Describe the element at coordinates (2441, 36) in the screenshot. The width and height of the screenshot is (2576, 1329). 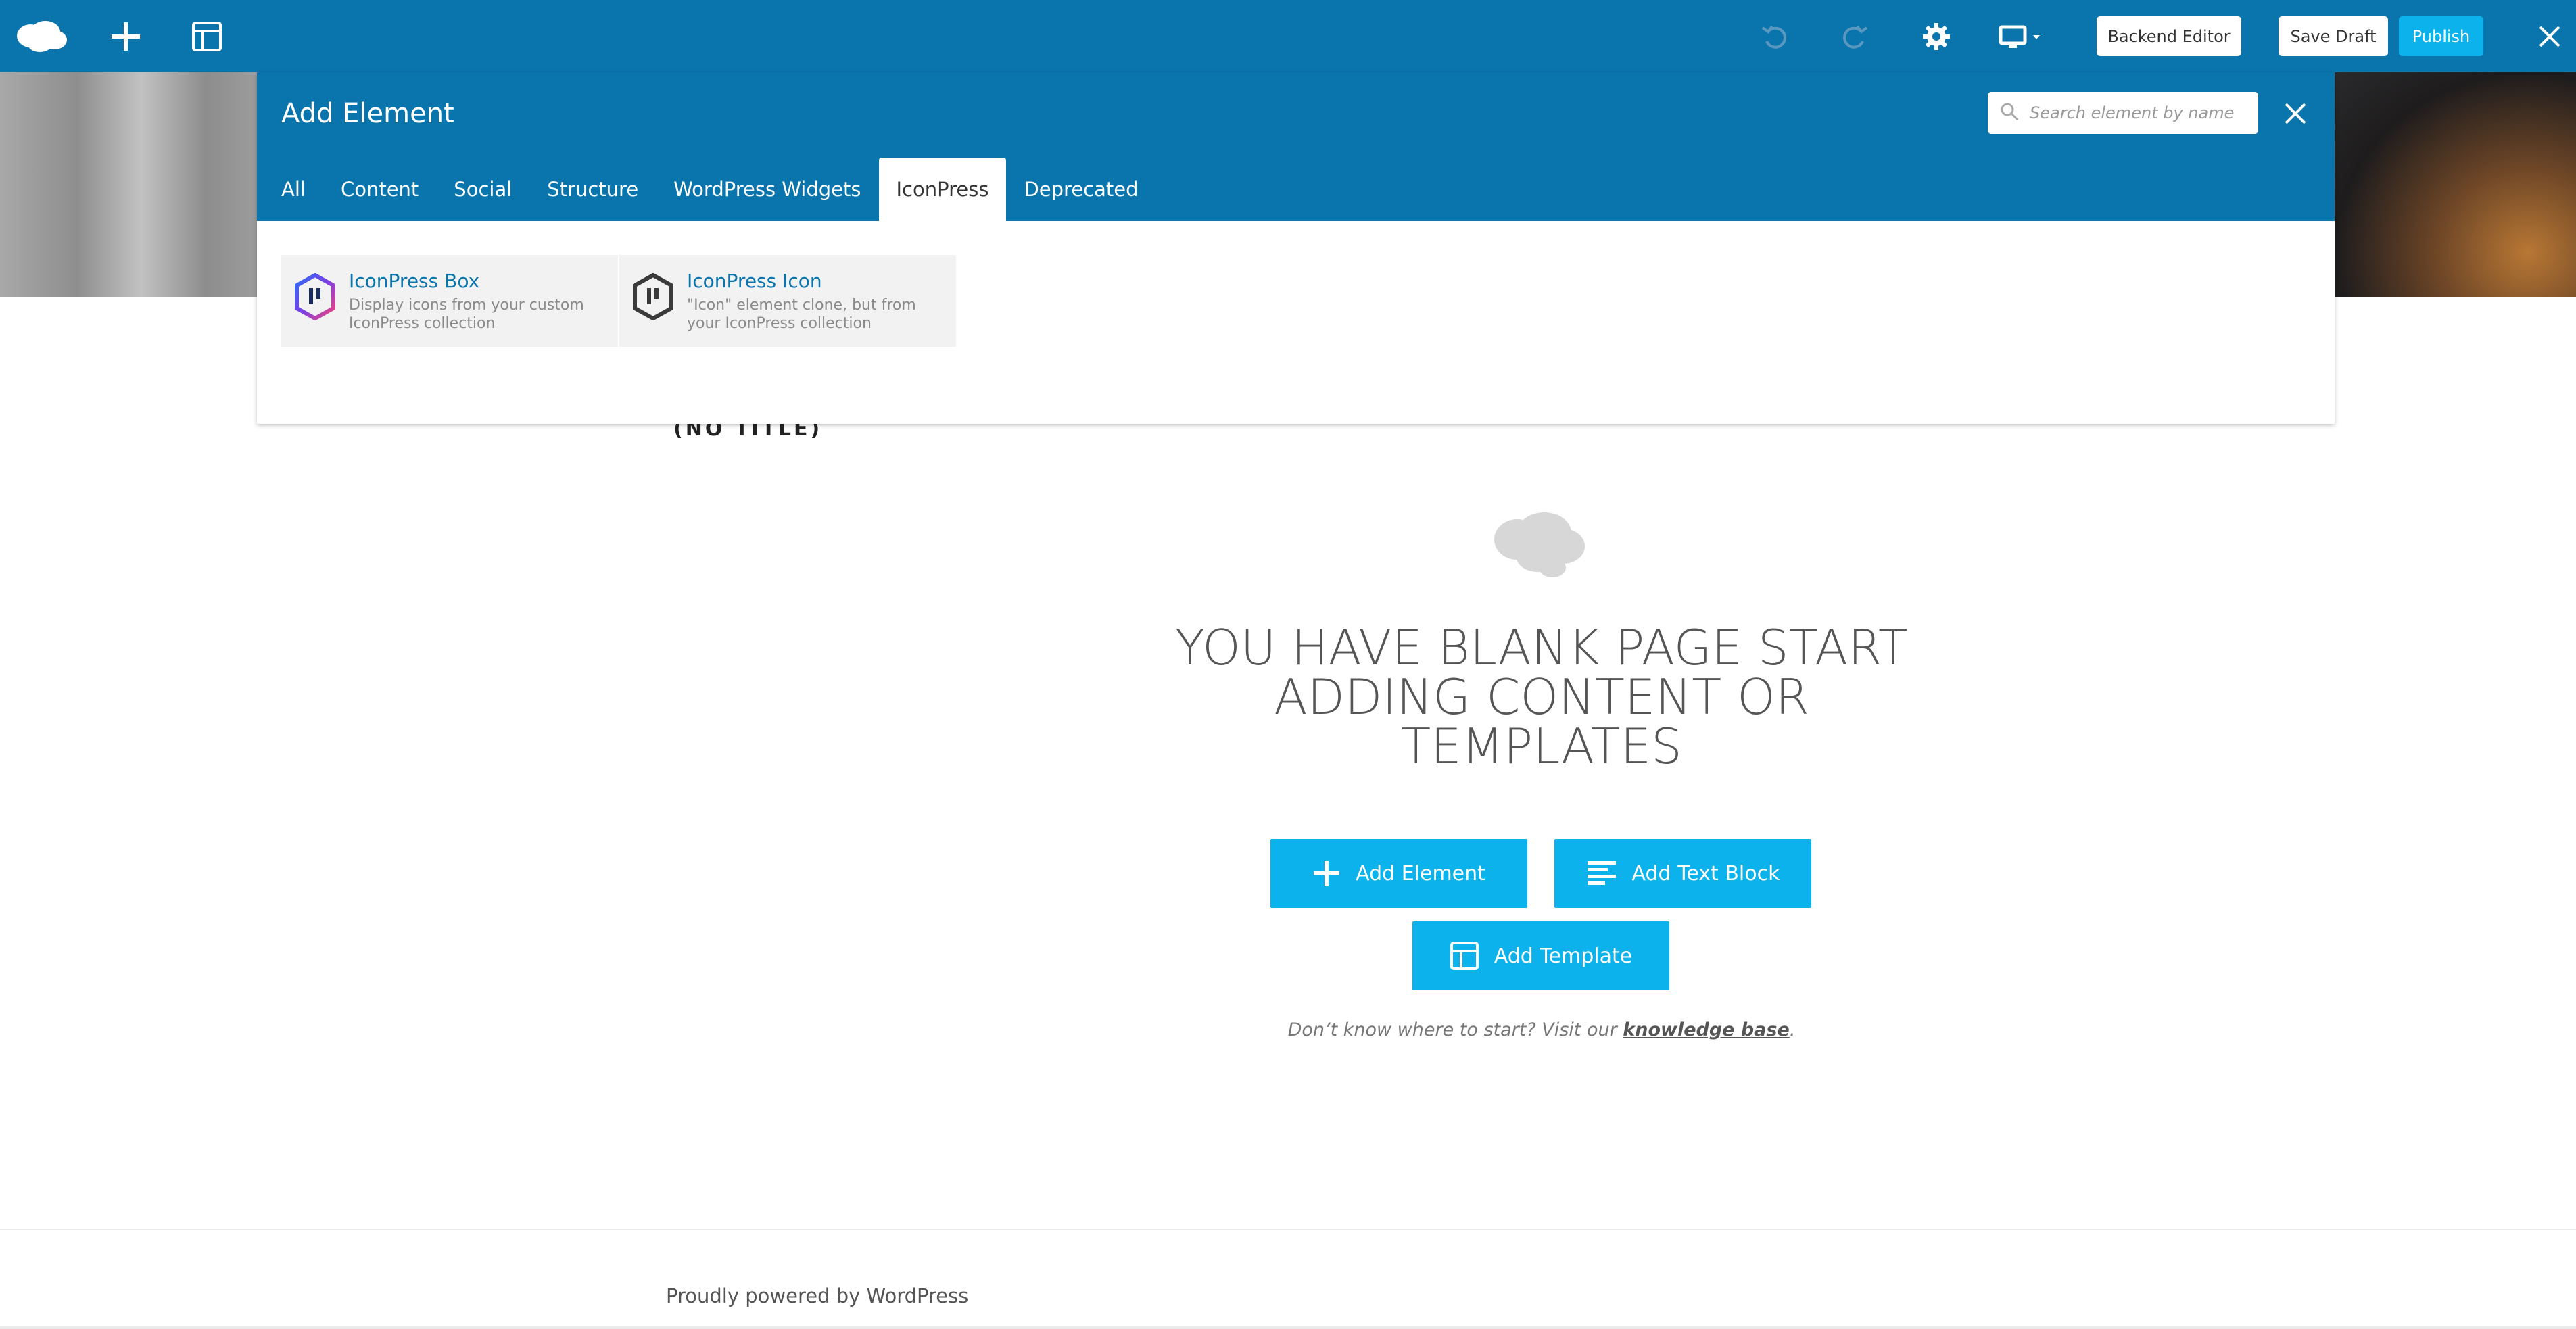
I see `publish-button: Publish` at that location.